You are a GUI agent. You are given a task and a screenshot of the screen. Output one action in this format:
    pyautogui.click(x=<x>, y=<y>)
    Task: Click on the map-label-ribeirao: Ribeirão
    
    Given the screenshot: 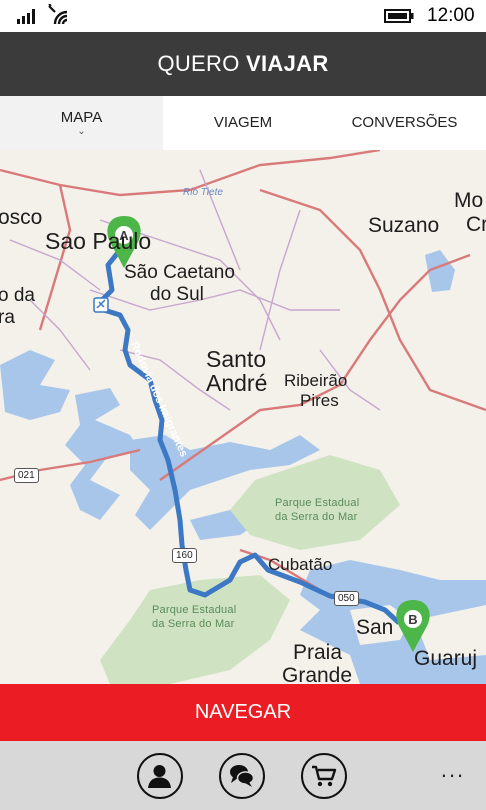 What is the action you would take?
    pyautogui.click(x=316, y=380)
    